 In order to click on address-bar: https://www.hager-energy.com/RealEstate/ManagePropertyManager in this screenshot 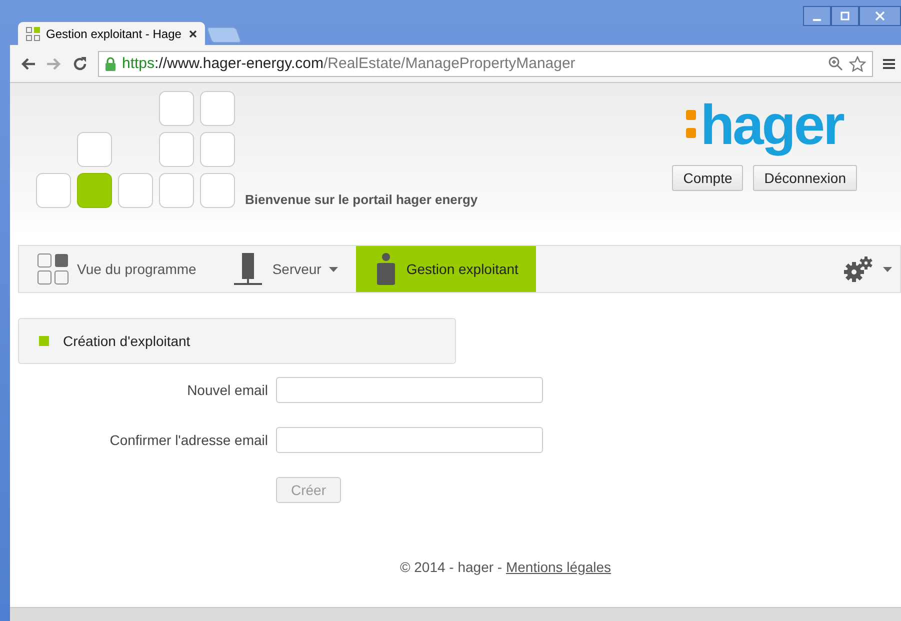, I will do `click(485, 63)`.